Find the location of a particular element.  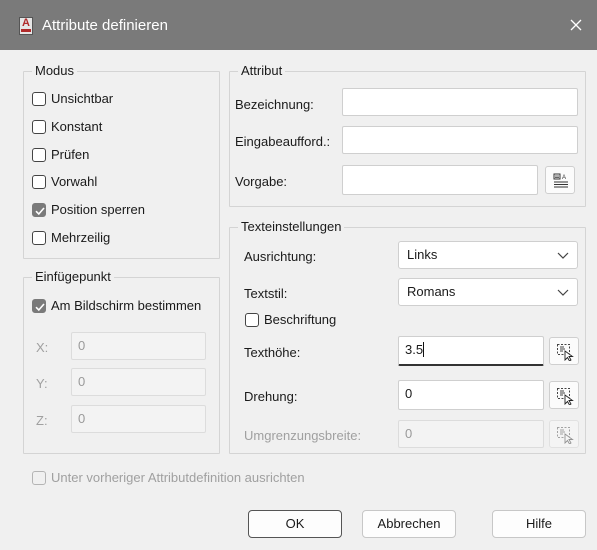

umgrenzungsbreite-field: 0 is located at coordinates (471, 434).